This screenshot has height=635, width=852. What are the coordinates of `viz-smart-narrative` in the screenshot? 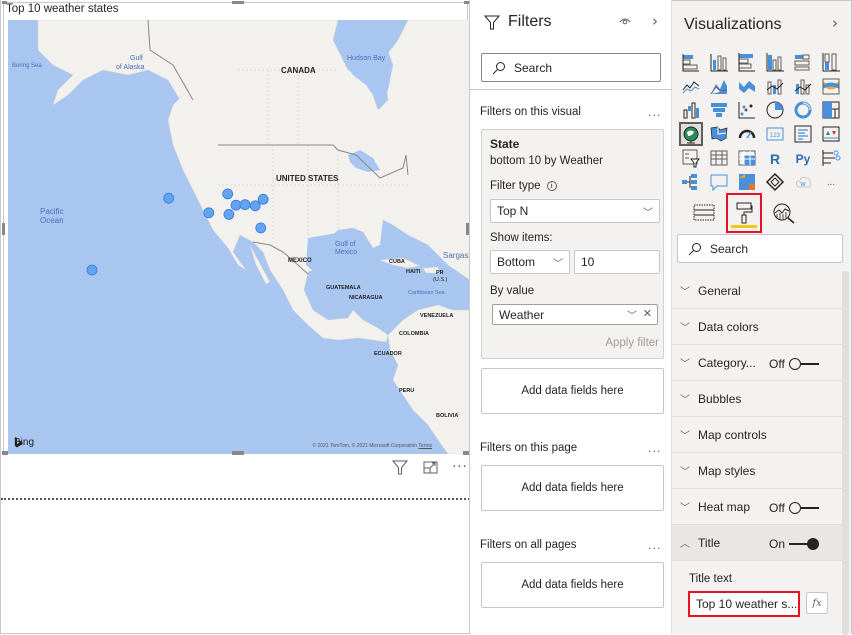 It's located at (747, 182).